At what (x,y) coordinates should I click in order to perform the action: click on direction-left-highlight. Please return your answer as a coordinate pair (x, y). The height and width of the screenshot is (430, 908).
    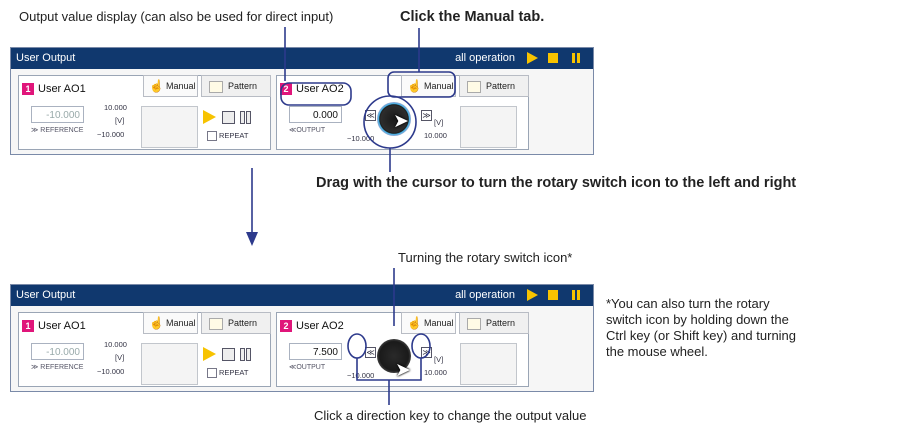
    Looking at the image, I should click on (357, 346).